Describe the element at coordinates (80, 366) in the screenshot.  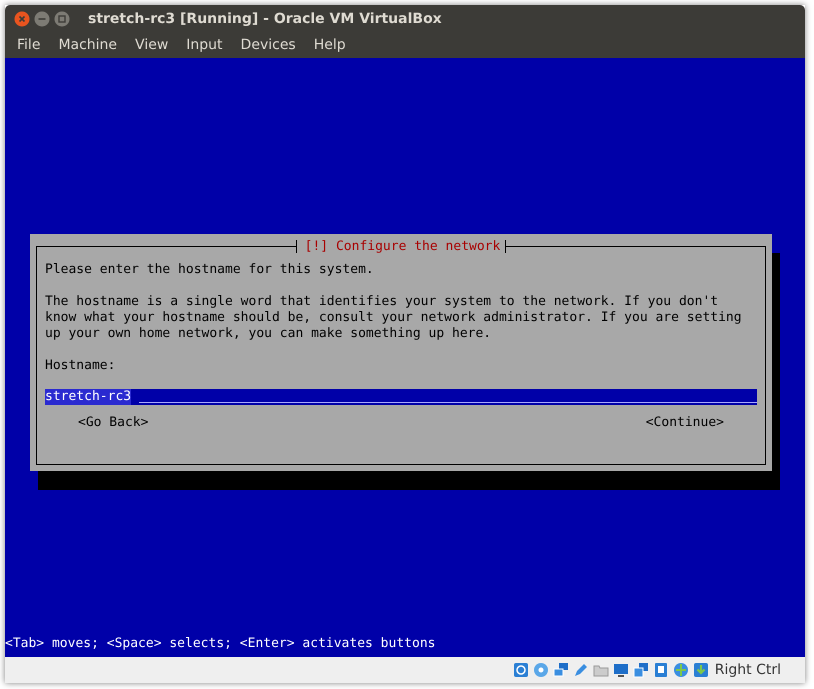
I see `field-label: Hostname:` at that location.